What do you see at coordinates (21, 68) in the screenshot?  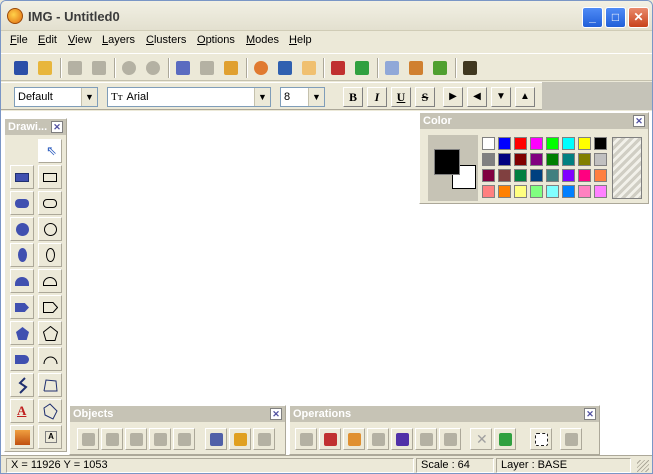 I see `save-button` at bounding box center [21, 68].